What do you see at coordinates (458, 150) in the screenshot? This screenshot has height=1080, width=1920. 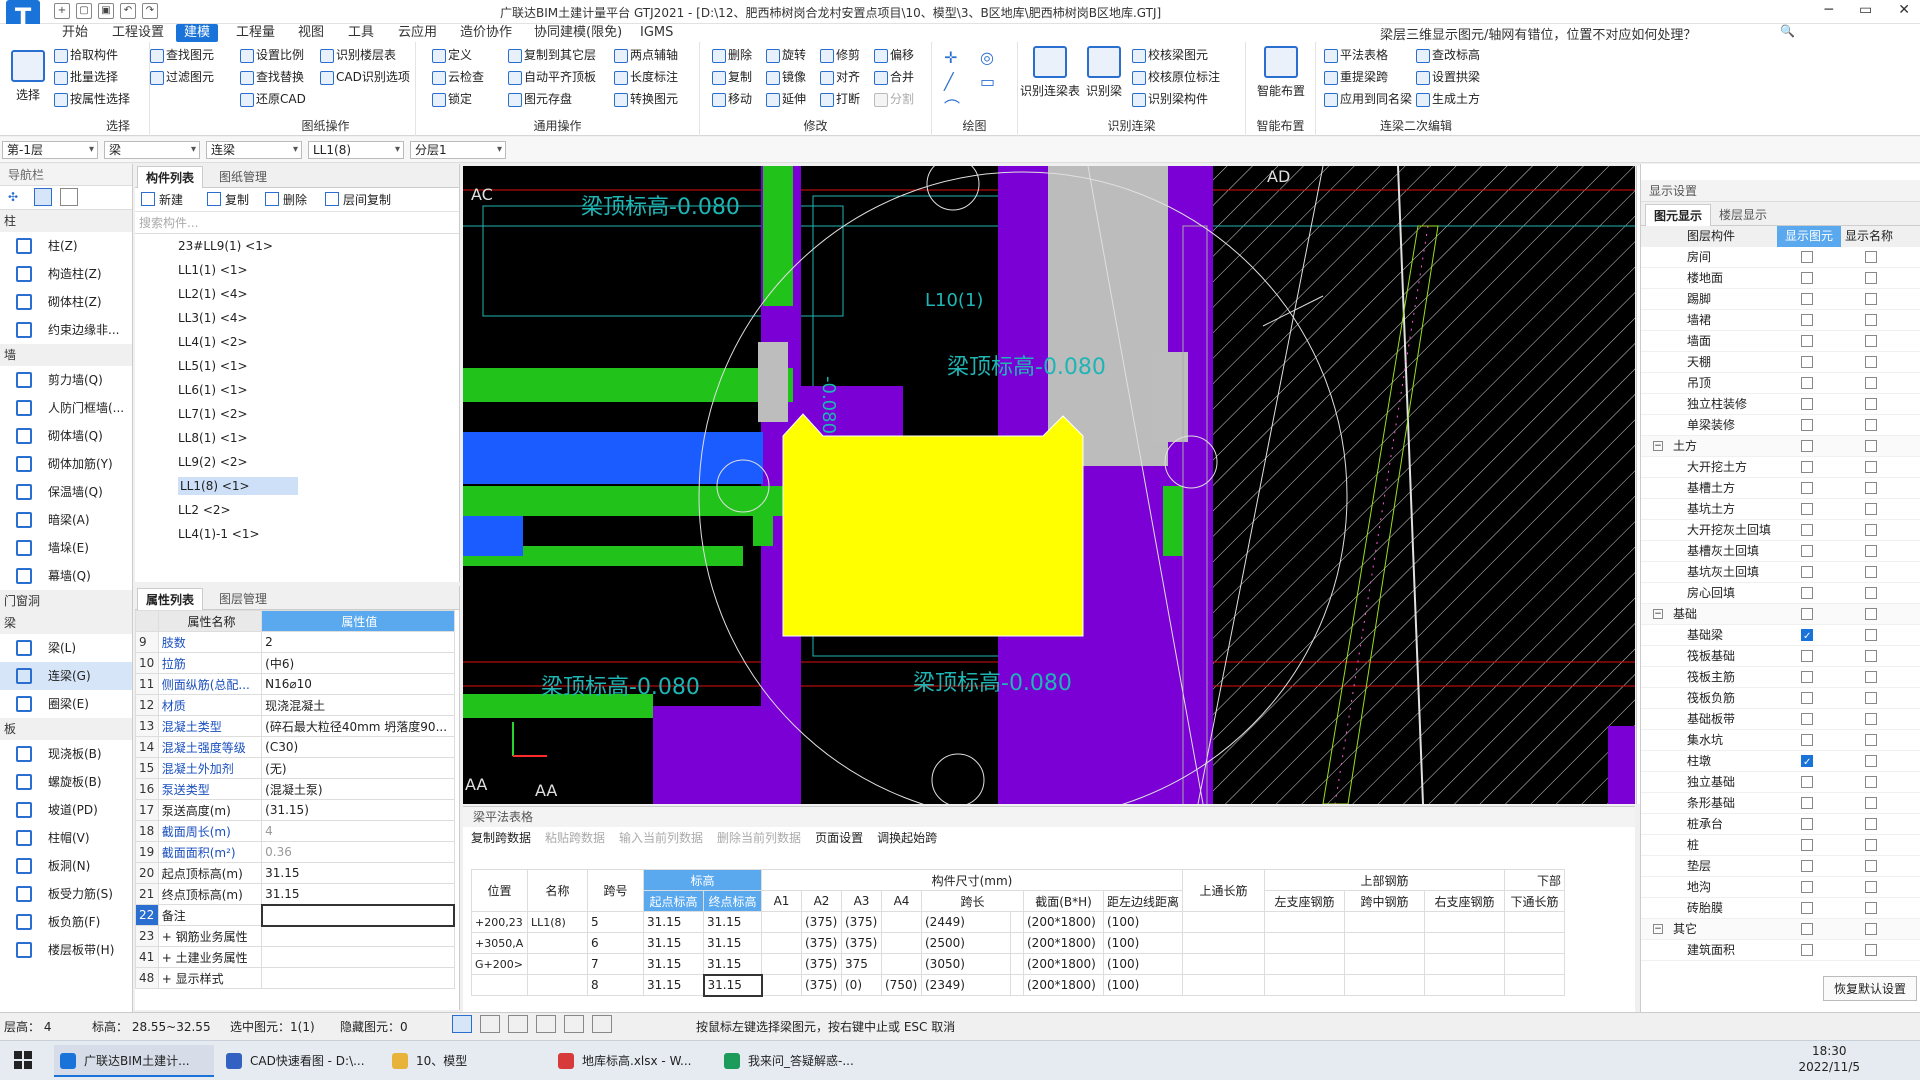 I see `sublayer-select: 分层1` at bounding box center [458, 150].